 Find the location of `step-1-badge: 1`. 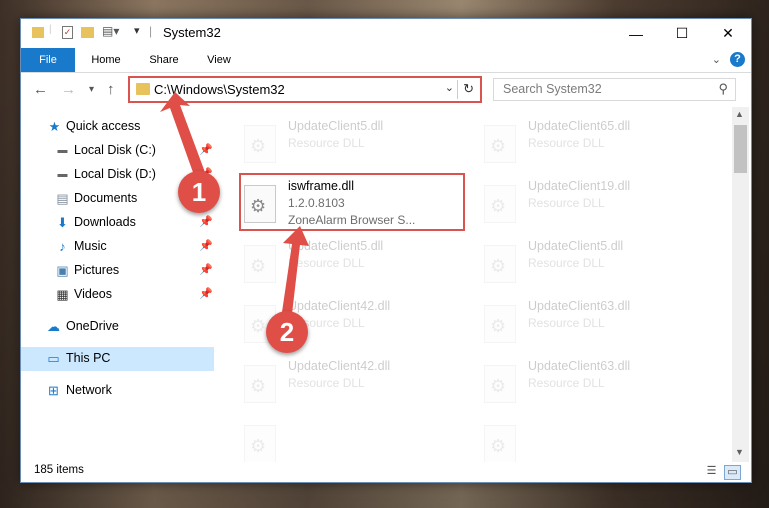

step-1-badge: 1 is located at coordinates (199, 192).